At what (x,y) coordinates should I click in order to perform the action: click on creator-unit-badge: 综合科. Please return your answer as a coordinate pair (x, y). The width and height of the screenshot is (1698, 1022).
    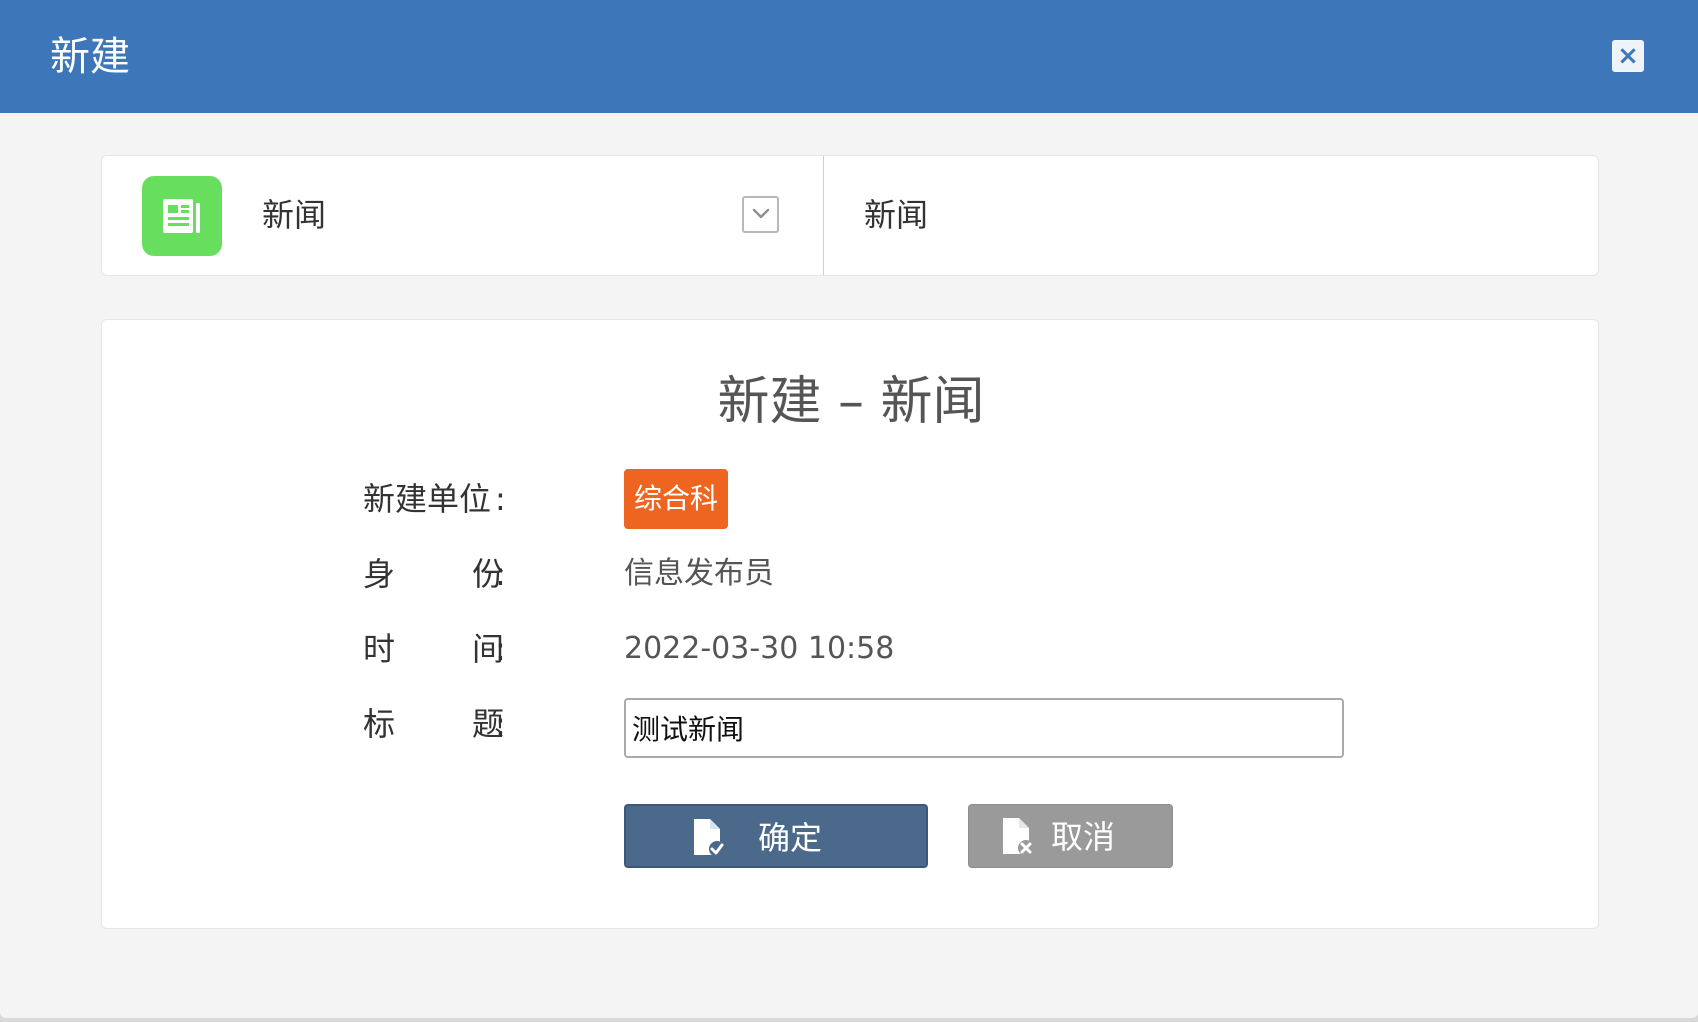
    Looking at the image, I should click on (676, 499).